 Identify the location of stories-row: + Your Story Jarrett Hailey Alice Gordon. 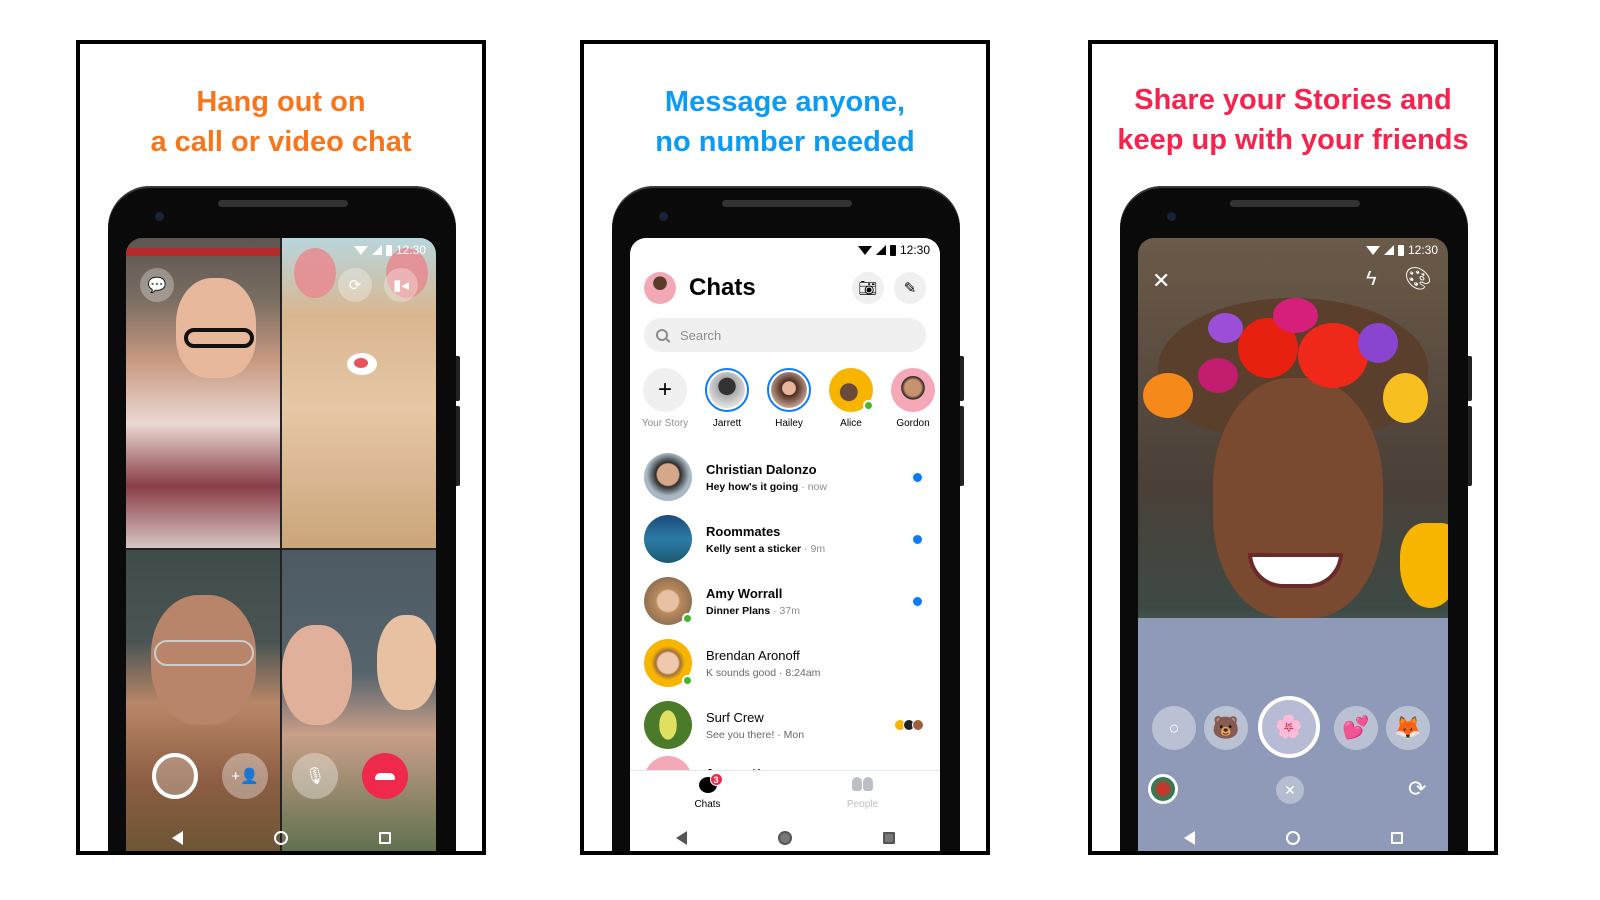
(789, 398).